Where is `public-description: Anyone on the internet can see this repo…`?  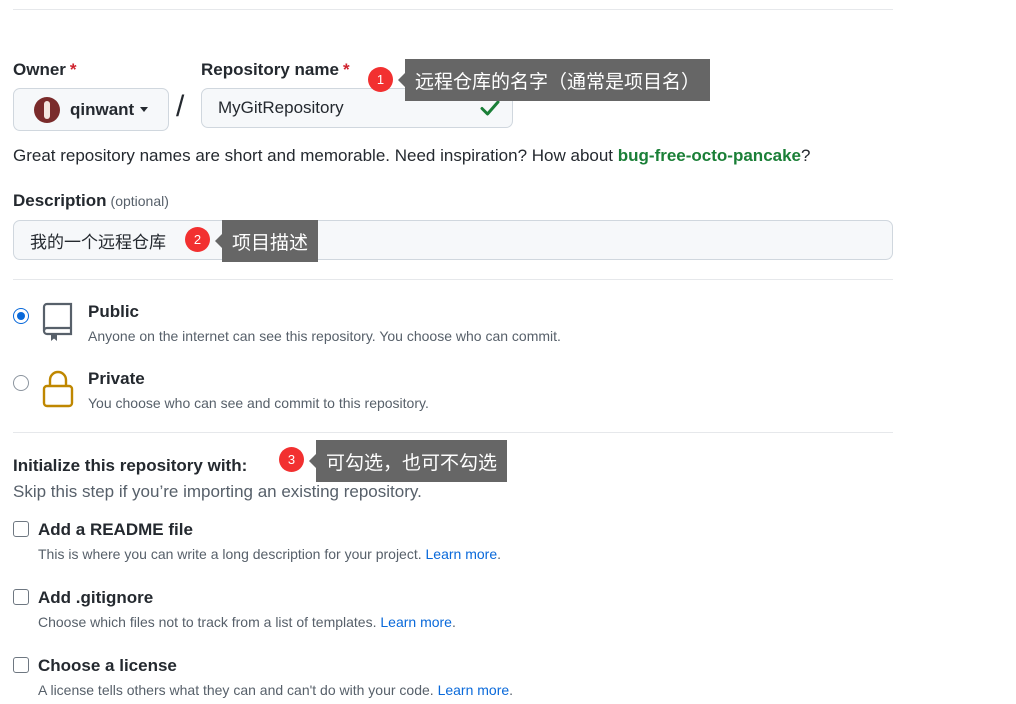 public-description: Anyone on the internet can see this repo… is located at coordinates (324, 336).